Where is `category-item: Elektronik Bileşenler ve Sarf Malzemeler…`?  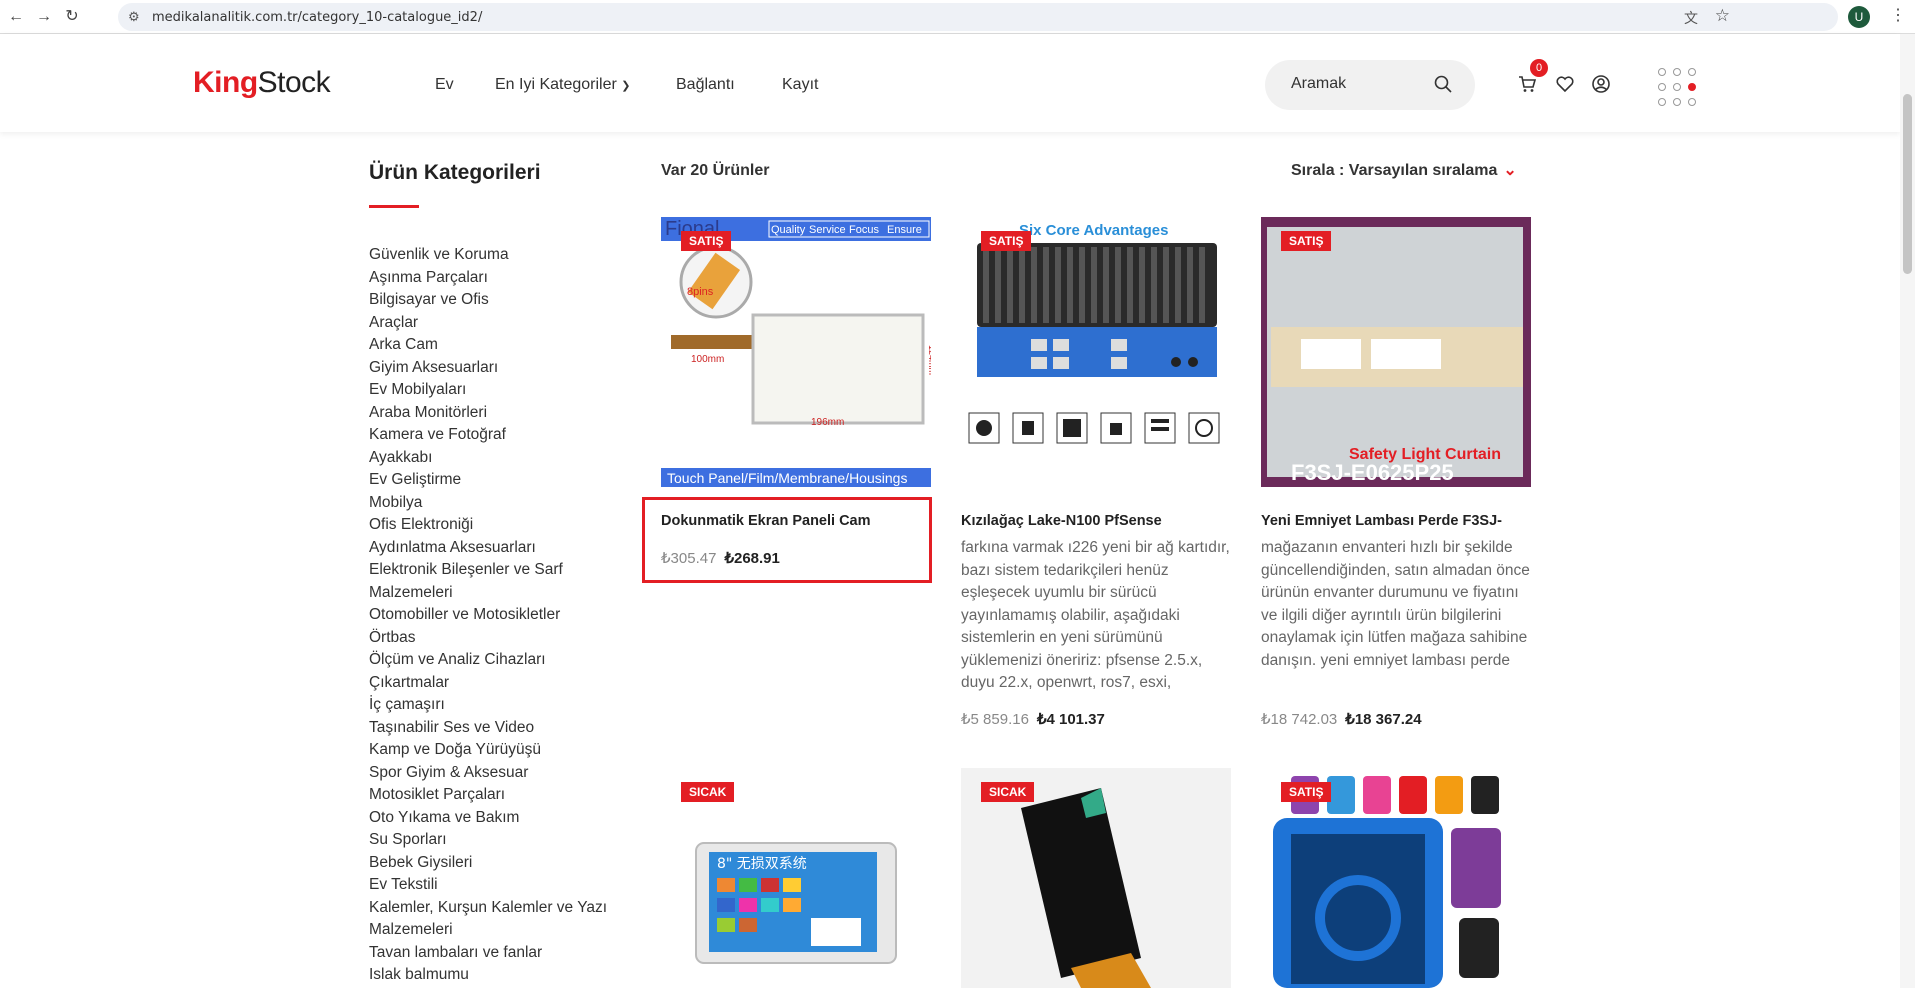 category-item: Elektronik Bileşenler ve Sarf Malzemeler… is located at coordinates (499, 581).